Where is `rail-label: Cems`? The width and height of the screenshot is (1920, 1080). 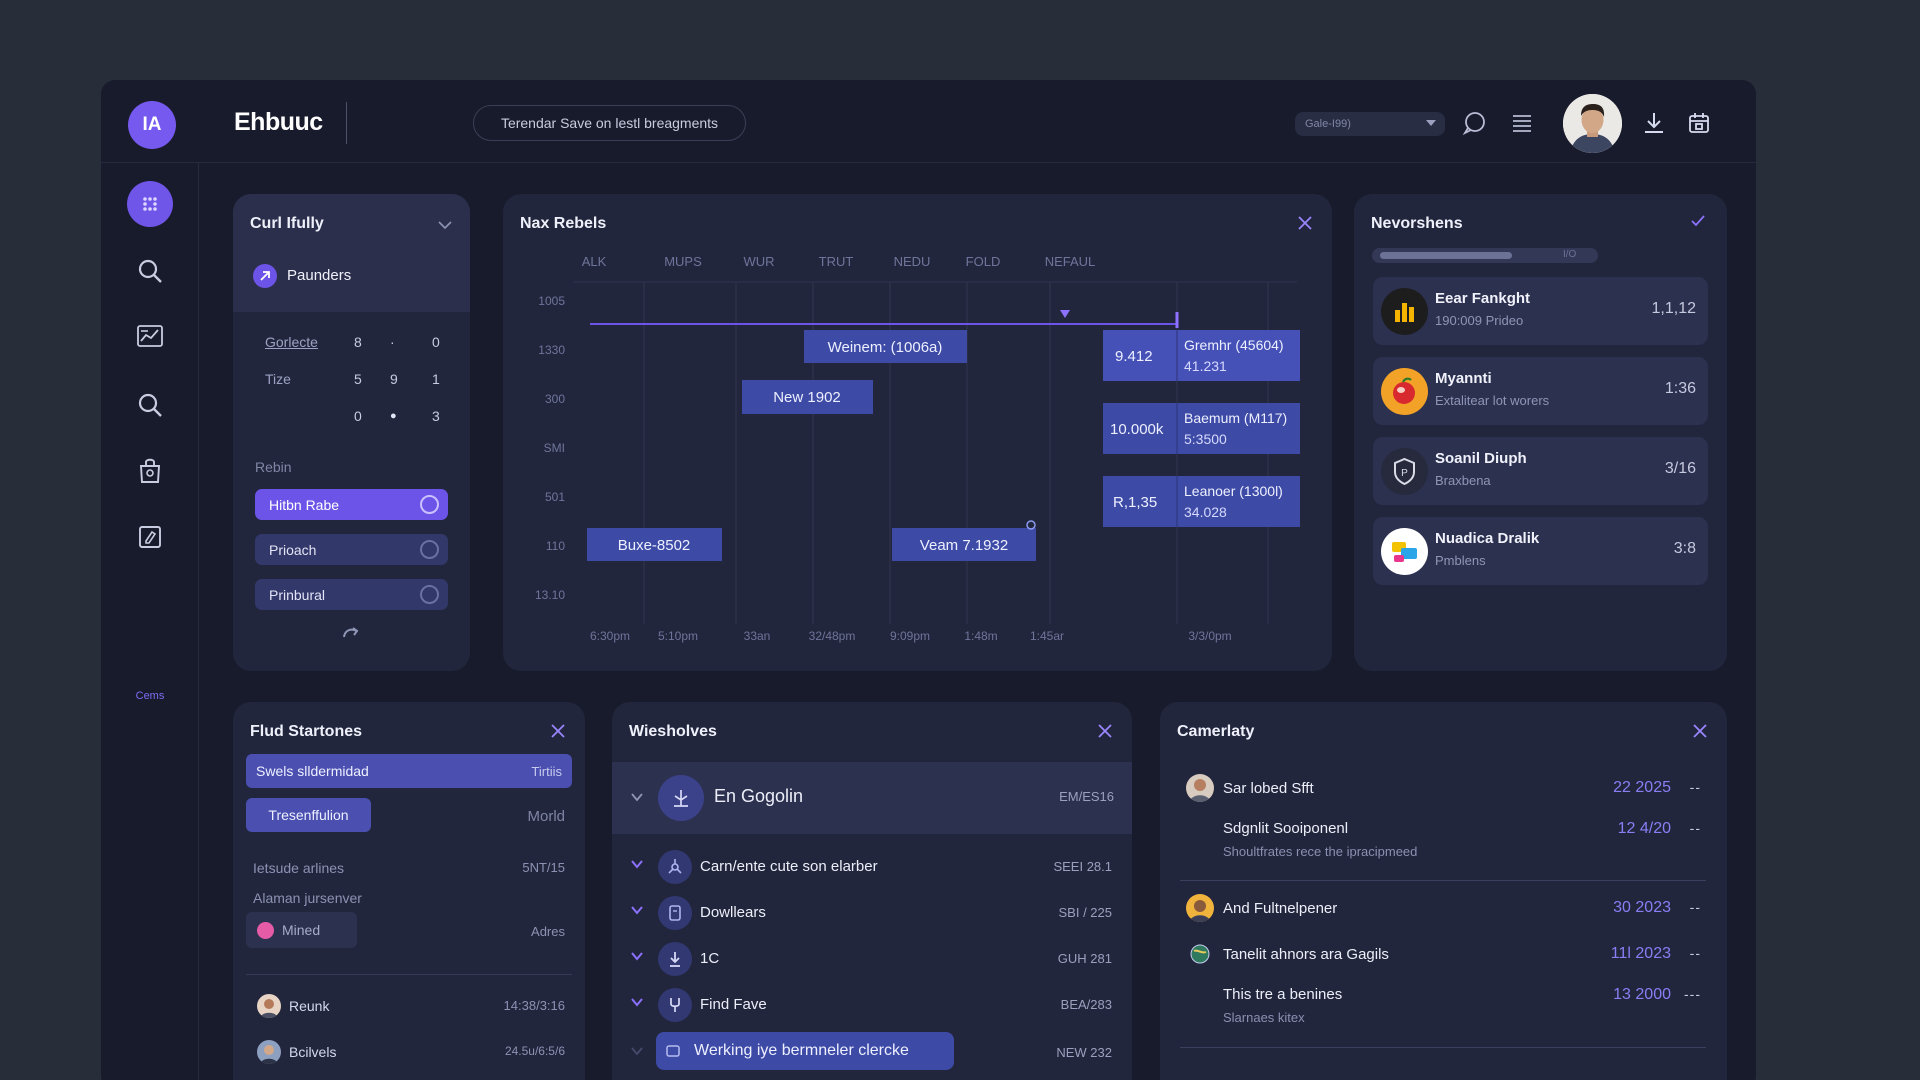
rail-label: Cems is located at coordinates (150, 696).